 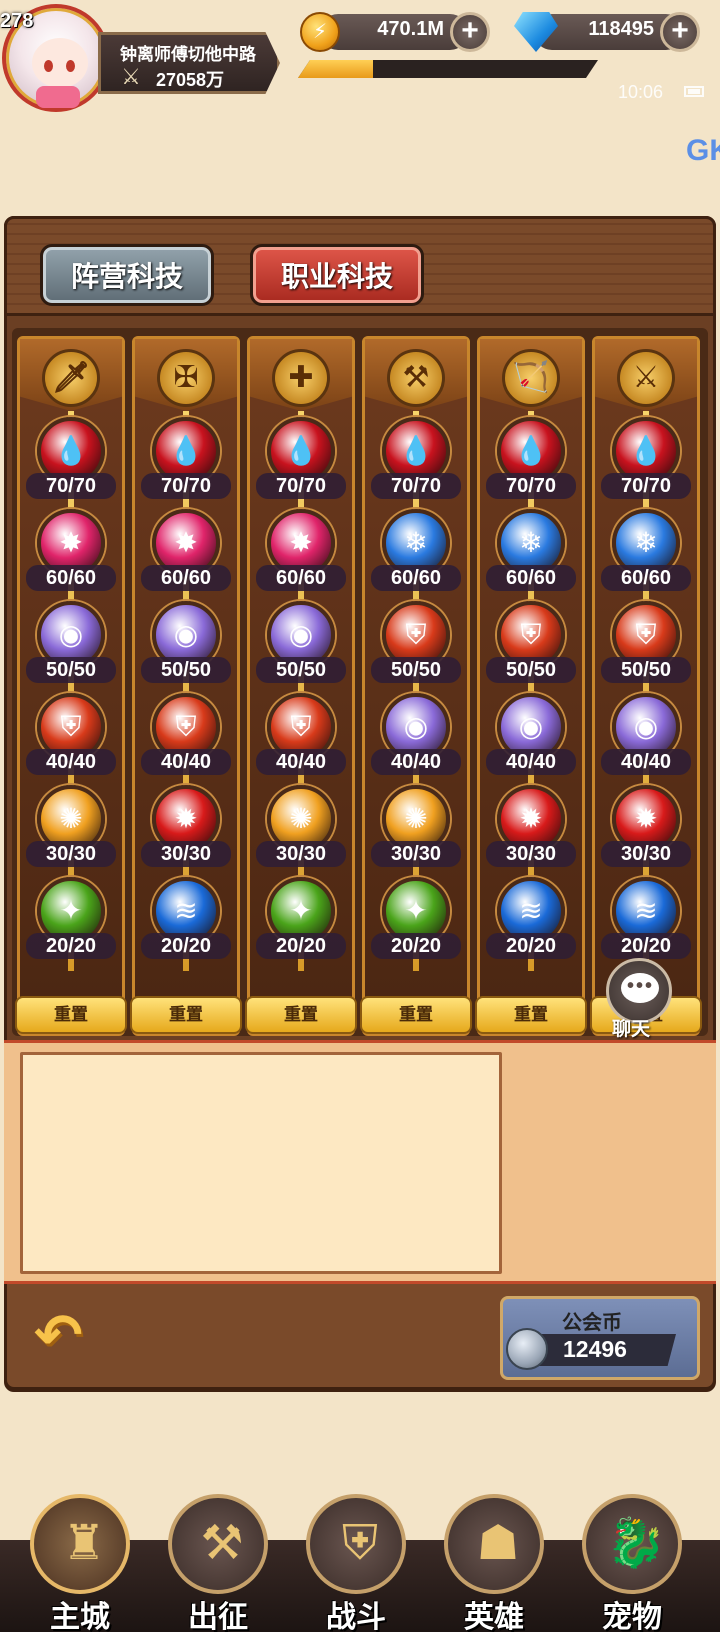 What do you see at coordinates (646, 378) in the screenshot?
I see `scimitar-class-icon: ⚔` at bounding box center [646, 378].